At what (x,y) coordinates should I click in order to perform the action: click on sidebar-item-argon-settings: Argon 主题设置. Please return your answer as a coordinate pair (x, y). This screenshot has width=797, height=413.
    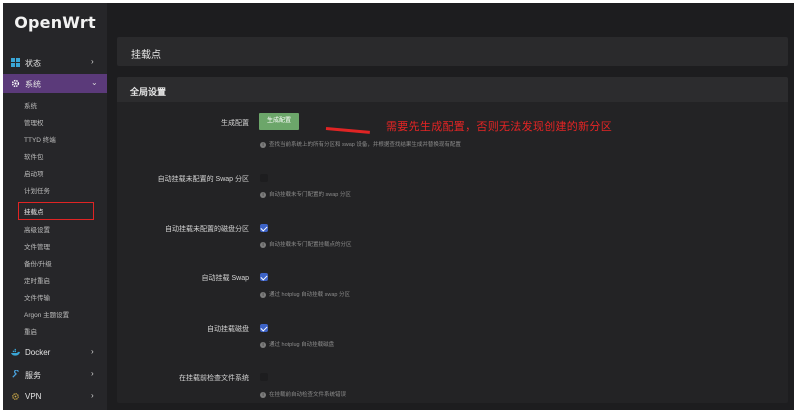
    Looking at the image, I should click on (46, 314).